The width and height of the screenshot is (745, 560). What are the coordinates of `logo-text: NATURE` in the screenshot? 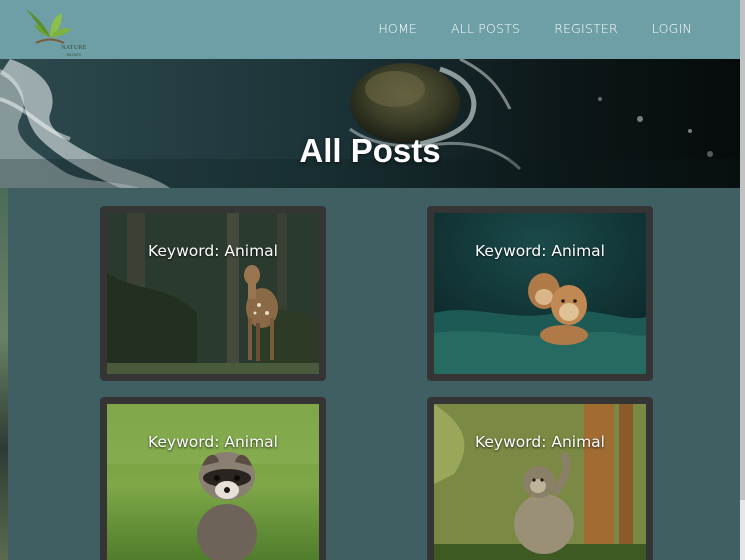 It's located at (74, 48).